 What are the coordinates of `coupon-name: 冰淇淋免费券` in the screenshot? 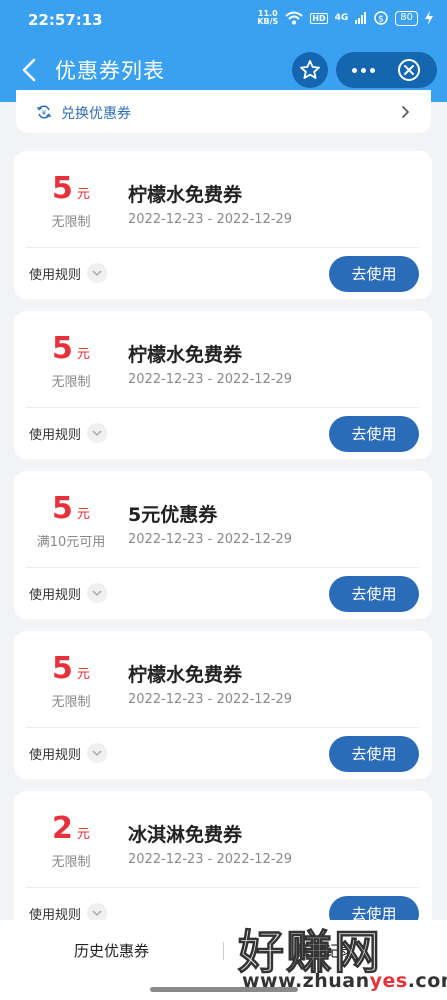 It's located at (185, 835).